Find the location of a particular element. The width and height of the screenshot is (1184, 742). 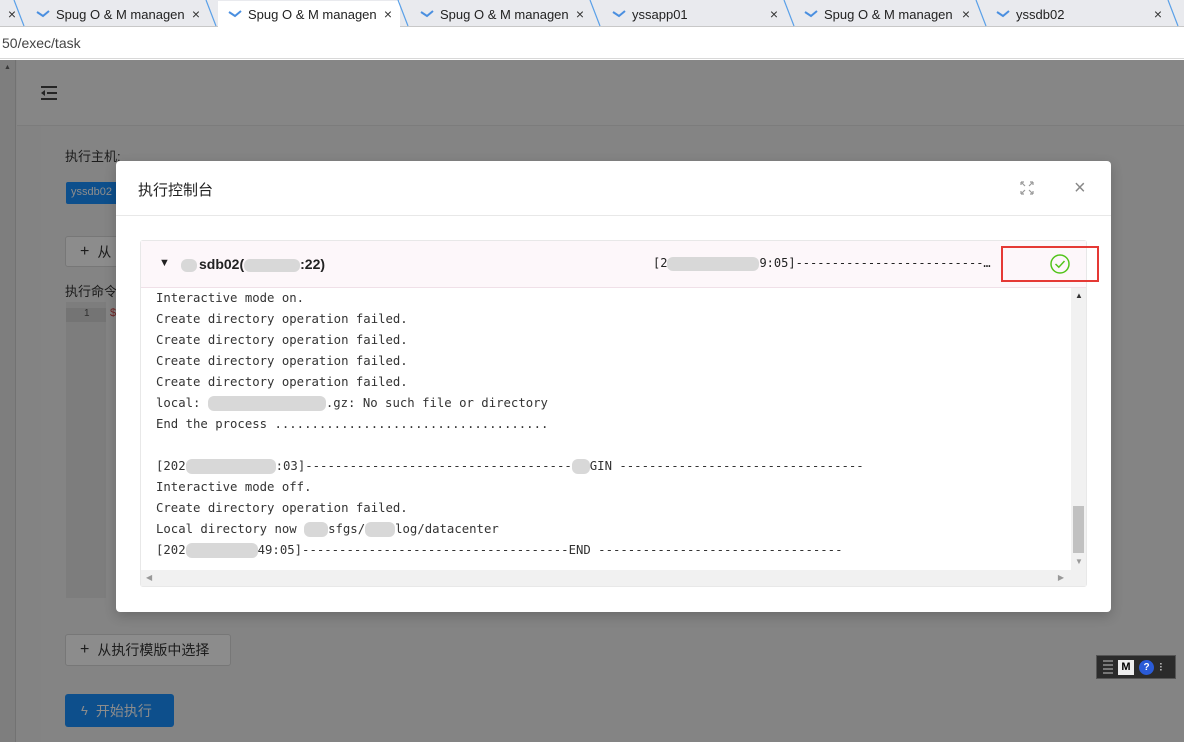

annotation-highlight-box is located at coordinates (1050, 264).